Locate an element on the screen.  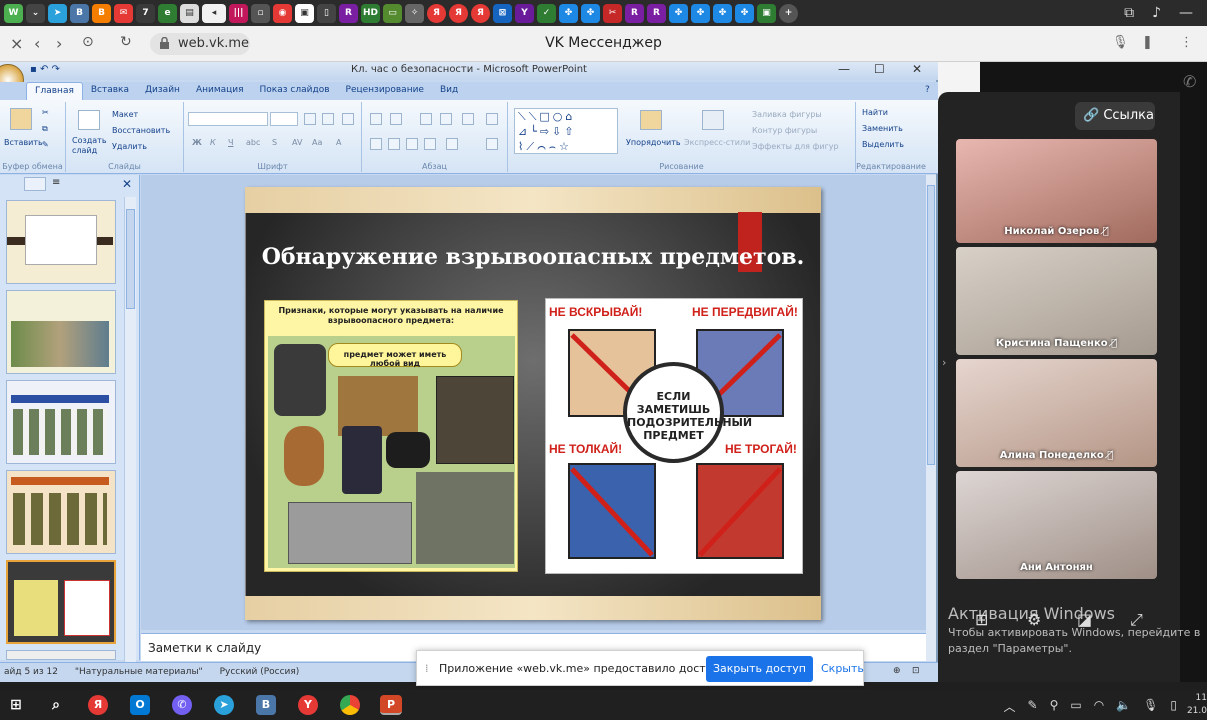
outlook-icon: O is located at coordinates (140, 705).